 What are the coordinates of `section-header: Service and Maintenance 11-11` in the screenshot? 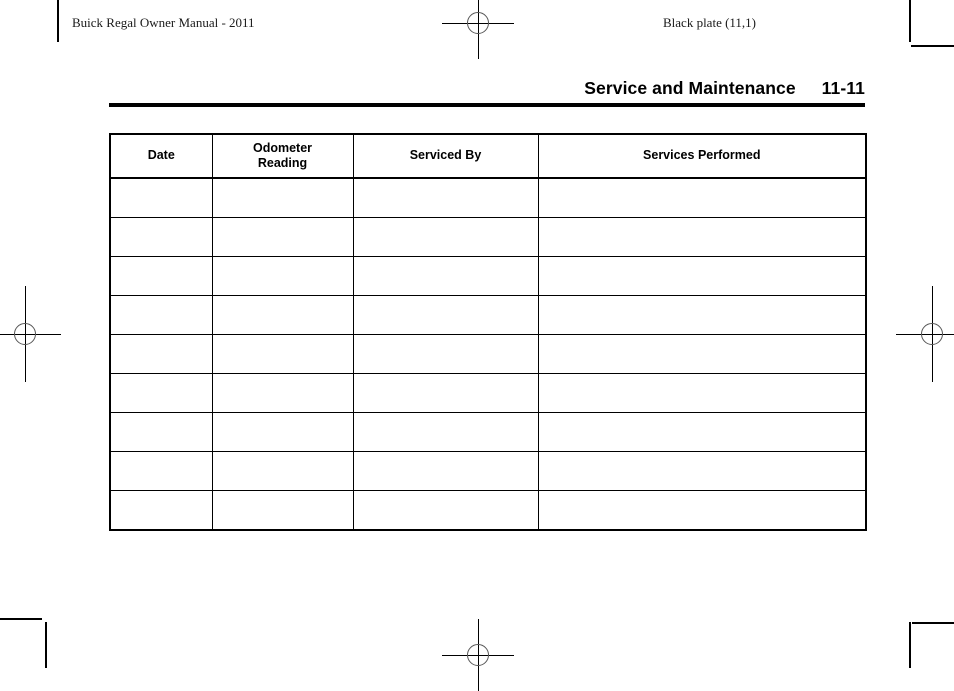 It's located at (487, 92).